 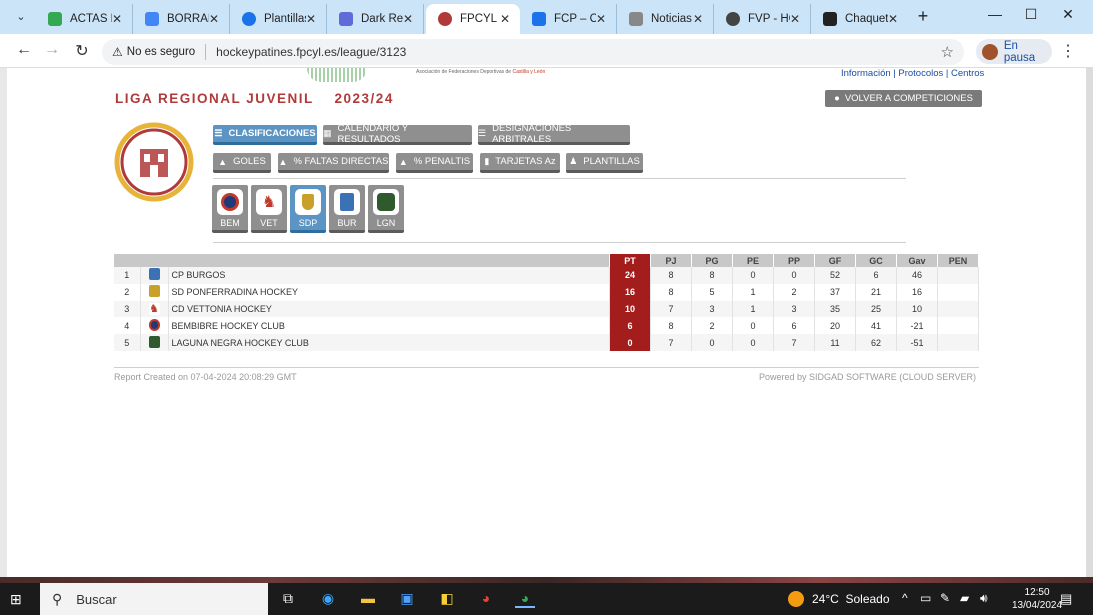 What do you see at coordinates (1068, 51) in the screenshot?
I see `menu-kebab-icon: ⋮` at bounding box center [1068, 51].